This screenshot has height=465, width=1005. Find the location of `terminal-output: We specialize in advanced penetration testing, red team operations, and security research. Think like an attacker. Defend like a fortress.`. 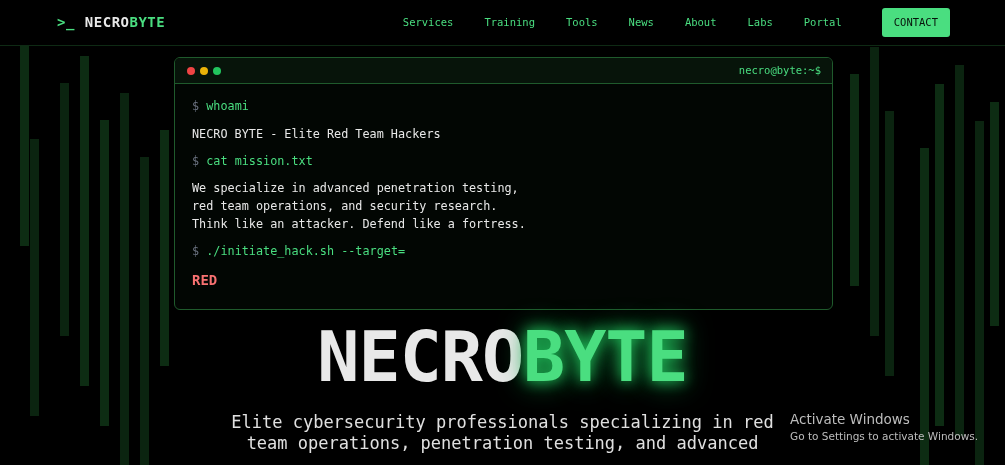

terminal-output: We specialize in advanced penetration testing, red team operations, and security research. Think like an attacker. Defend like a fortress. is located at coordinates (359, 207).